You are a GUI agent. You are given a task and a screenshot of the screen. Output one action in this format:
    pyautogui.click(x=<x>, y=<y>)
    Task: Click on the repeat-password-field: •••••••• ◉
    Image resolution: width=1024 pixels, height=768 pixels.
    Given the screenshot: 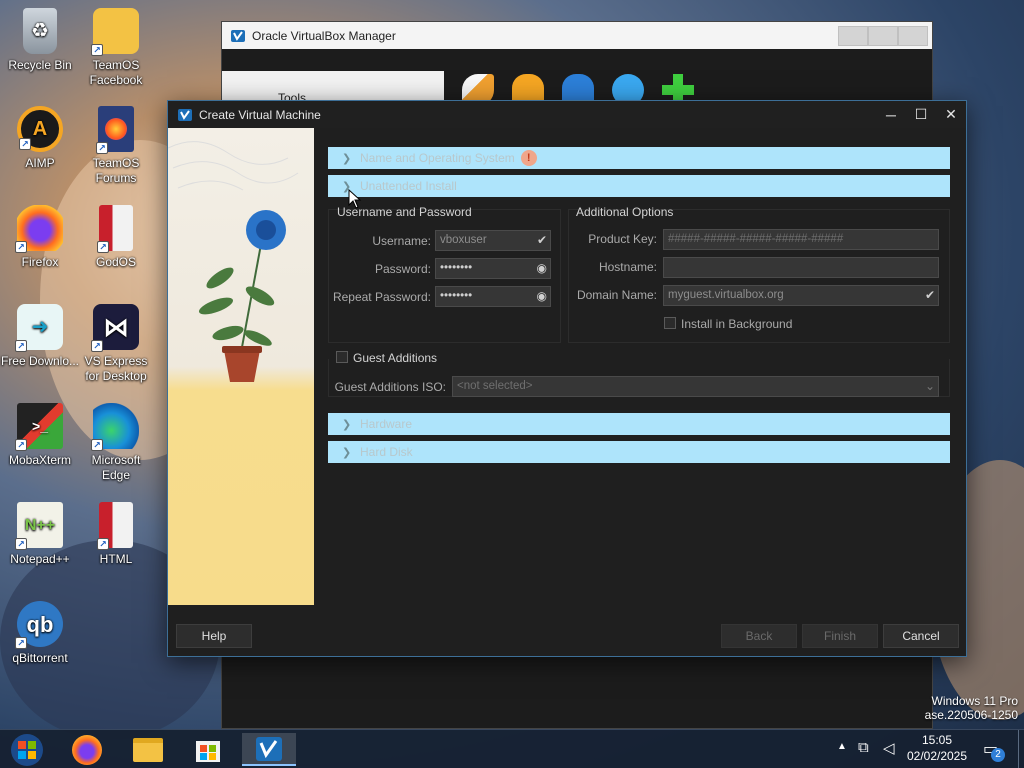 What is the action you would take?
    pyautogui.click(x=493, y=296)
    